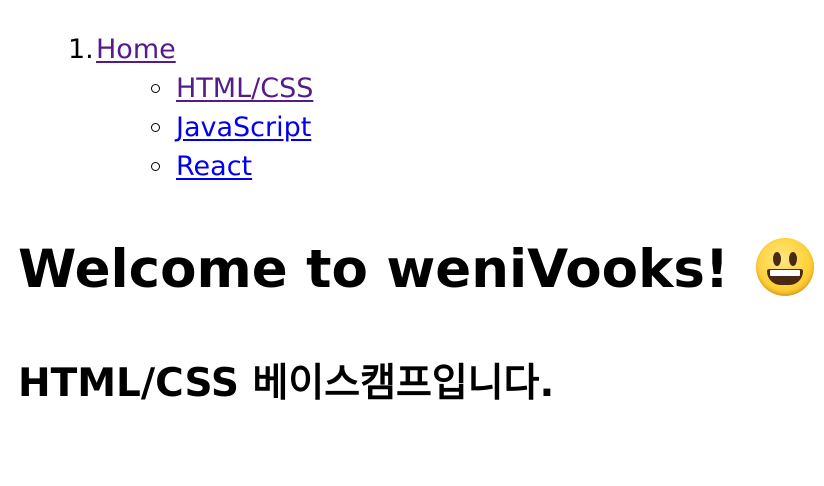 Image resolution: width=824 pixels, height=486 pixels. Describe the element at coordinates (784, 267) in the screenshot. I see `grinning-face-icon` at that location.